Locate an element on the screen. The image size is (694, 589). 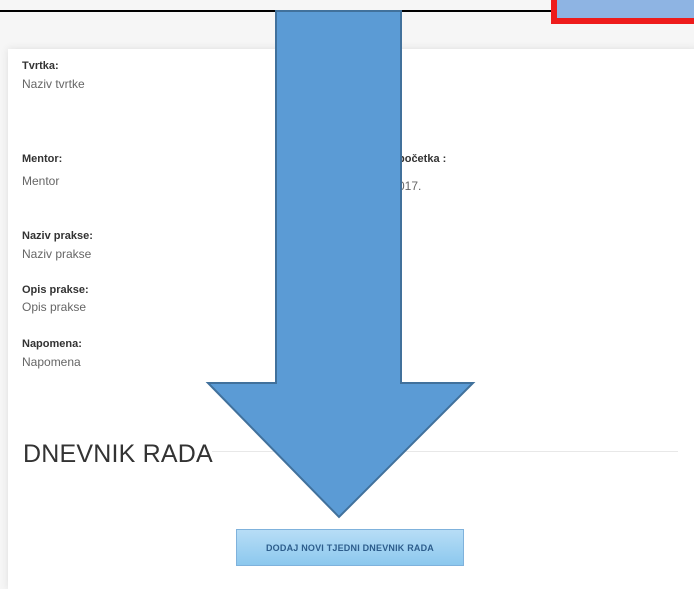
top-divider-line is located at coordinates (276, 11).